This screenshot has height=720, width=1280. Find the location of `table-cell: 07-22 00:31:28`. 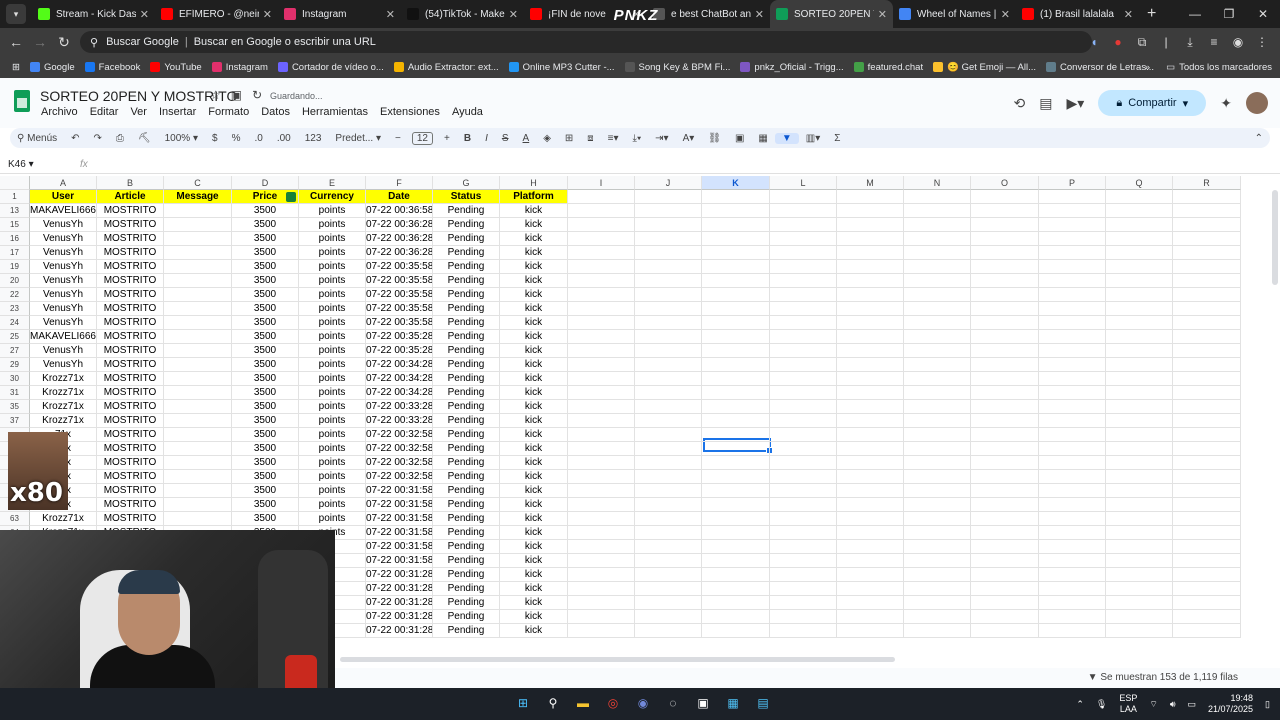

table-cell: 07-22 00:31:28 is located at coordinates (399, 617).